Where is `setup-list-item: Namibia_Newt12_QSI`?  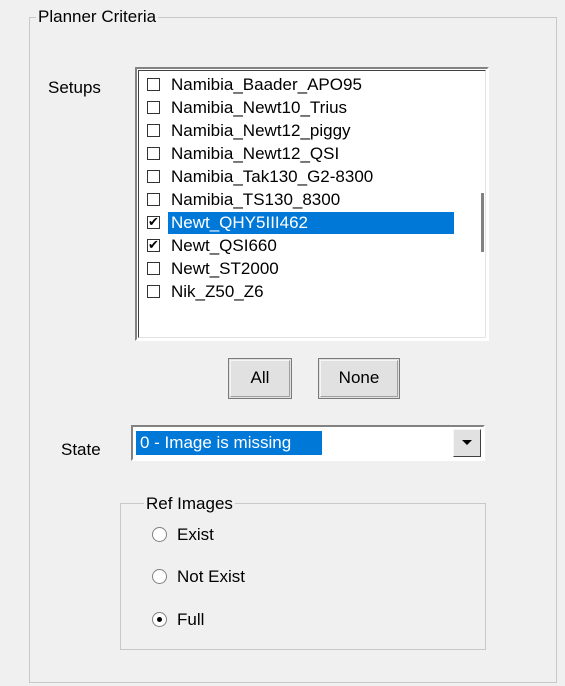 setup-list-item: Namibia_Newt12_QSI is located at coordinates (309, 155).